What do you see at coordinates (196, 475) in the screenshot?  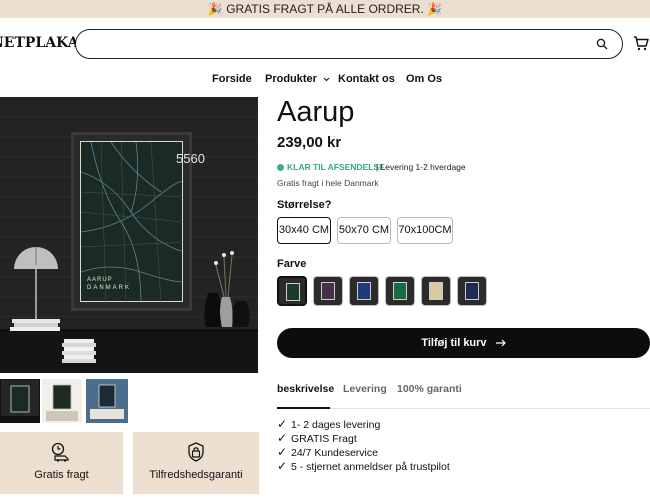 I see `feature-label: Tilfredshedsgaranti` at bounding box center [196, 475].